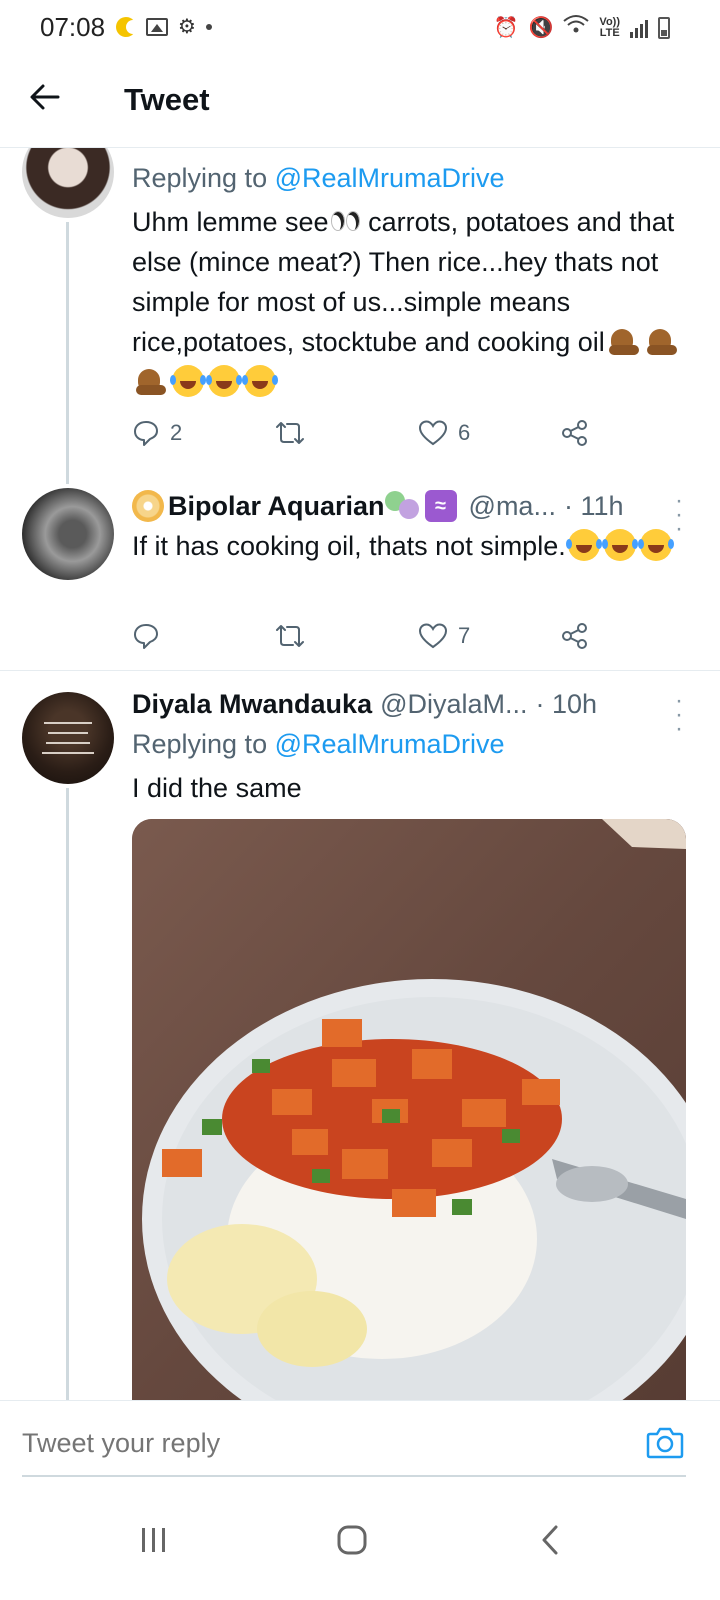 This screenshot has height=1600, width=720. Describe the element at coordinates (176, 432) in the screenshot. I see `reply-count: 2` at that location.